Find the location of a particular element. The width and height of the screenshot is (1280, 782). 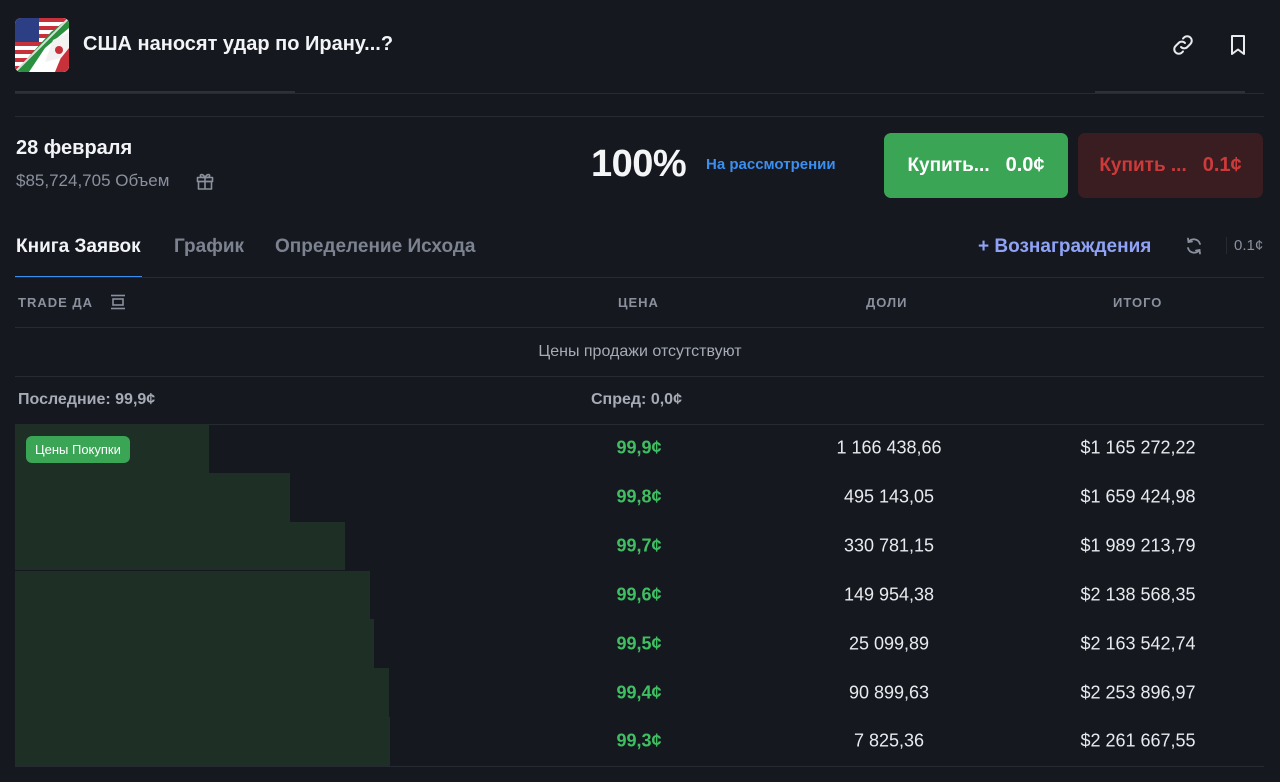

bid-total: $2 253 896,97 is located at coordinates (1138, 692).